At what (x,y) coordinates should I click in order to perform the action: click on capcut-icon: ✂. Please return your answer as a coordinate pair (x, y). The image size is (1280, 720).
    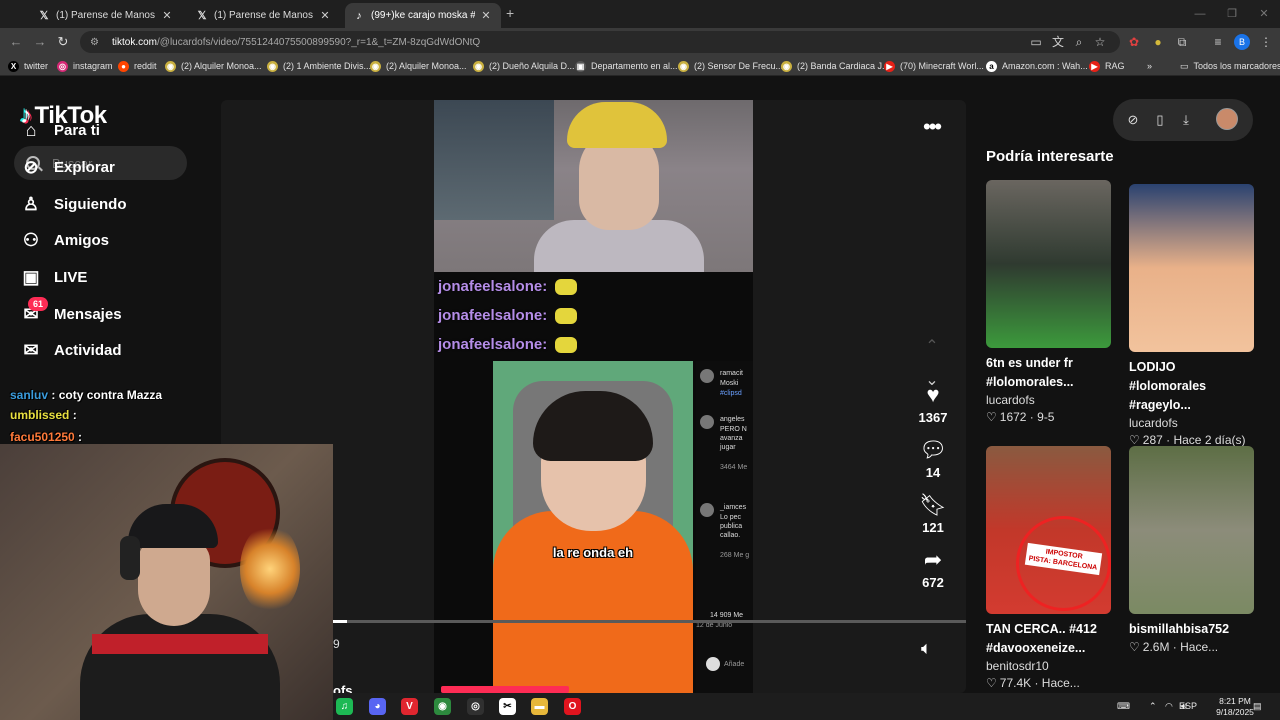
    Looking at the image, I should click on (507, 706).